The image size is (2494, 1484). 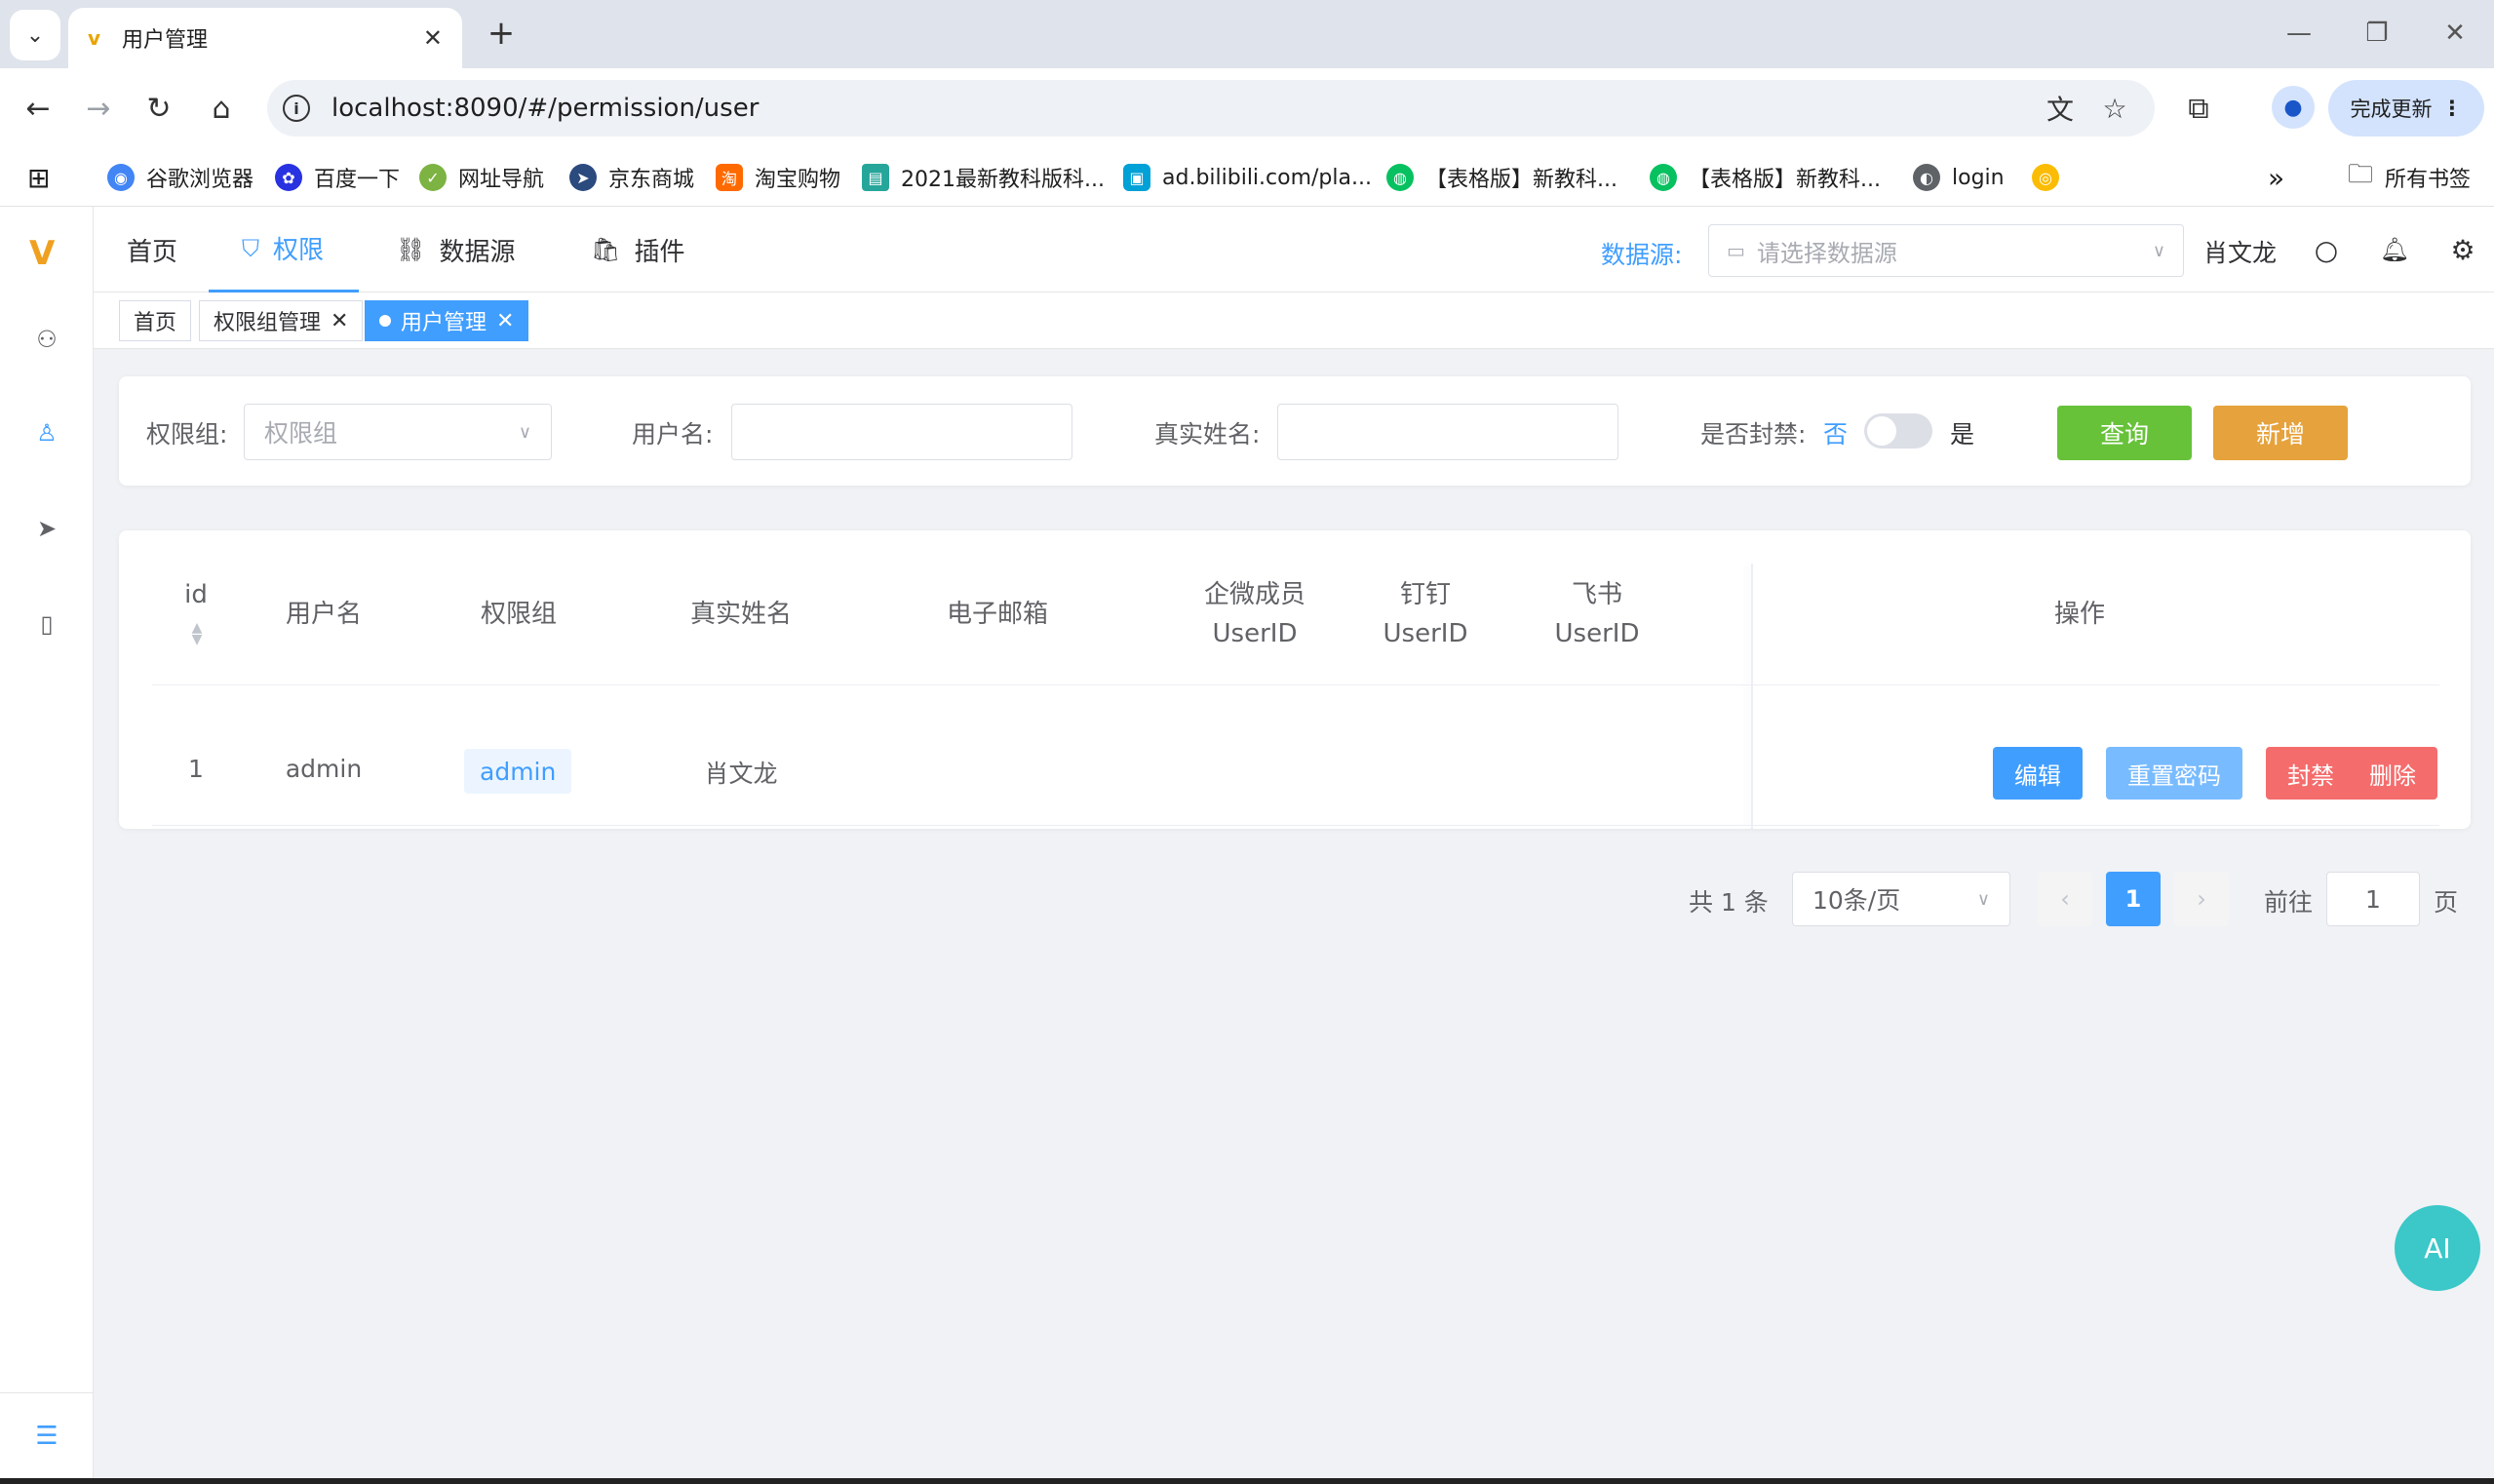 I want to click on back-icon: ←, so click(x=38, y=108).